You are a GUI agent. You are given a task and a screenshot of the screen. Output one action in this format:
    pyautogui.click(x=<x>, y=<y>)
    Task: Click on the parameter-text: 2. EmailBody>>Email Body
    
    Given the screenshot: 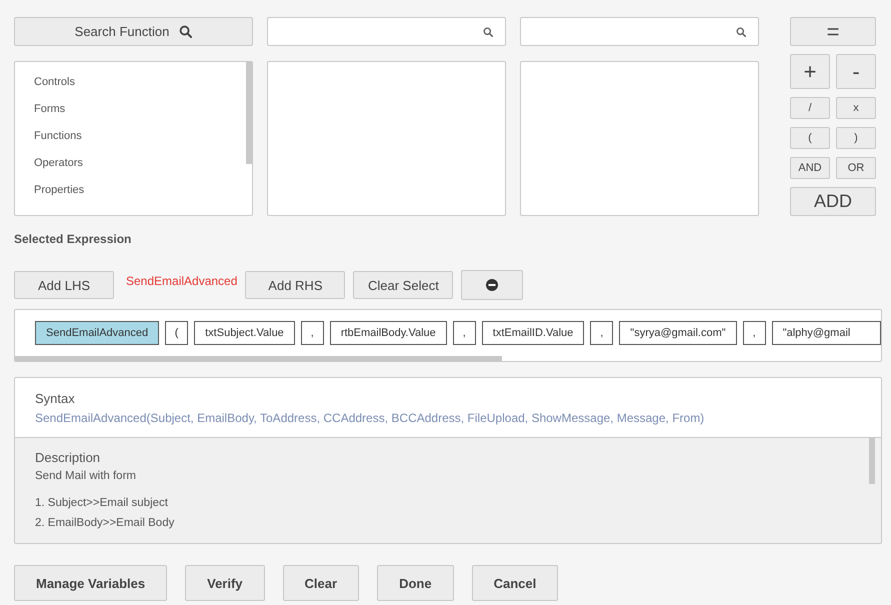 What is the action you would take?
    pyautogui.click(x=104, y=523)
    